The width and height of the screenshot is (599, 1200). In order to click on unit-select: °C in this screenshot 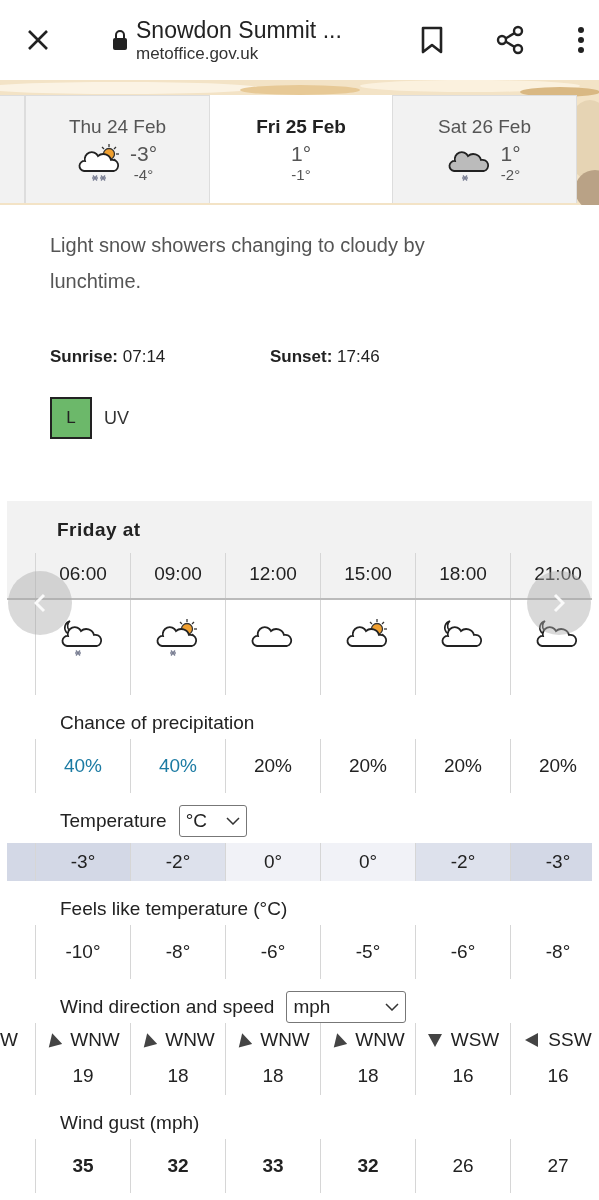, I will do `click(212, 821)`.